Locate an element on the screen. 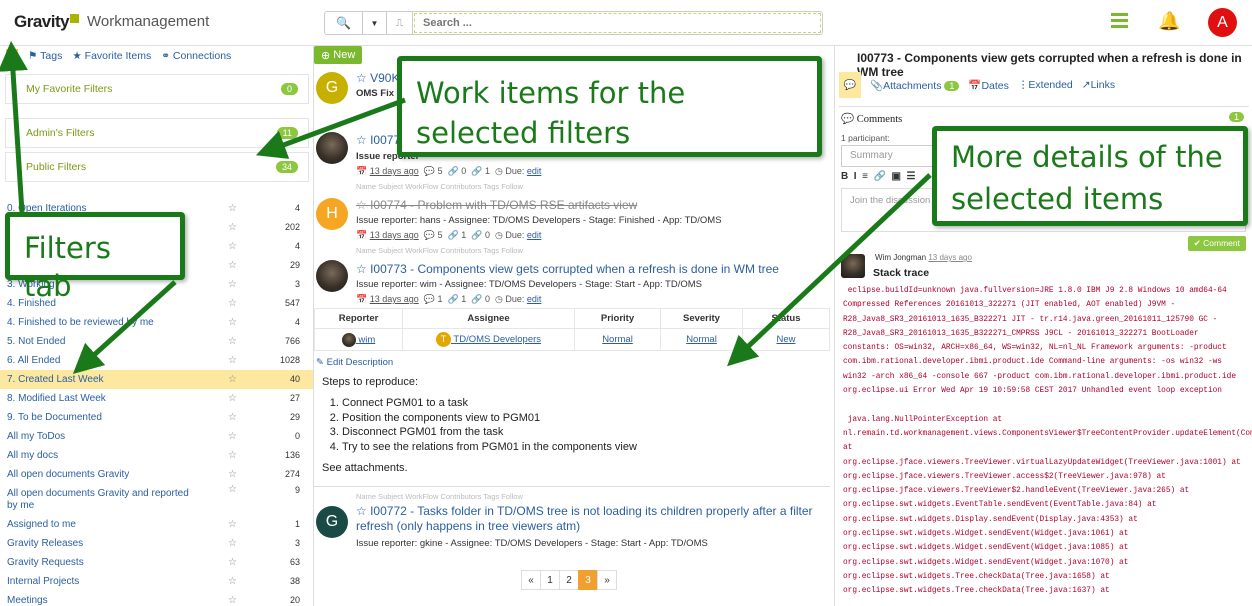 The image size is (1252, 606). edit-description-link: ✎ Edit Description is located at coordinates (354, 362).